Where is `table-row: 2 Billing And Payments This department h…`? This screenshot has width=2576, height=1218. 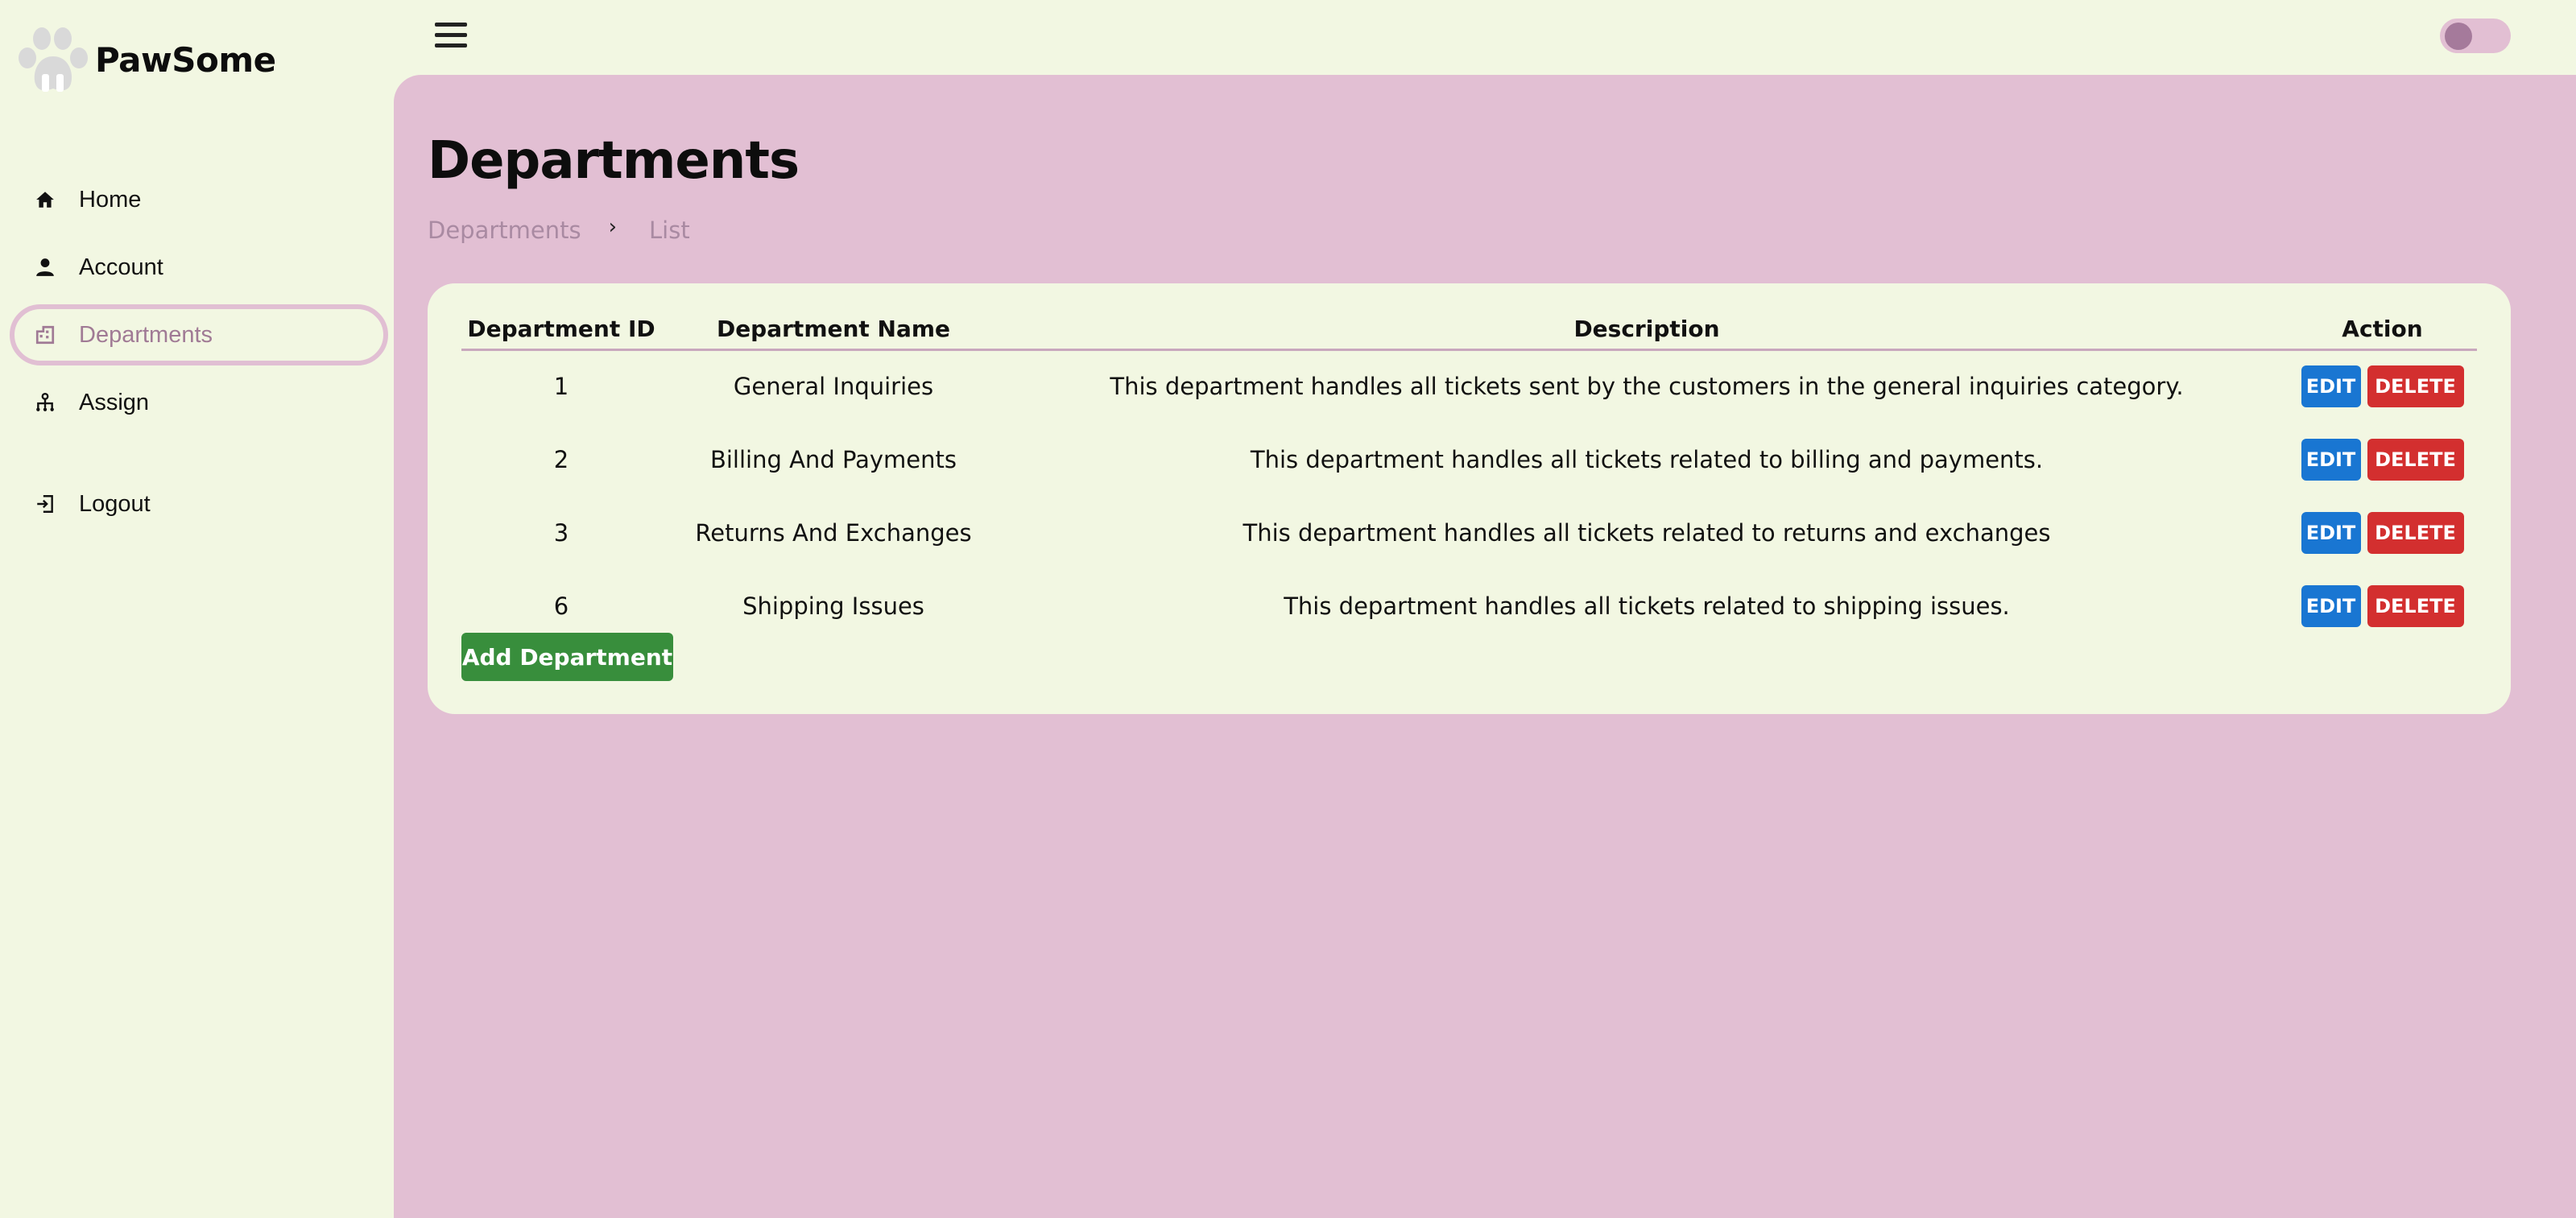 table-row: 2 Billing And Payments This department h… is located at coordinates (1469, 460).